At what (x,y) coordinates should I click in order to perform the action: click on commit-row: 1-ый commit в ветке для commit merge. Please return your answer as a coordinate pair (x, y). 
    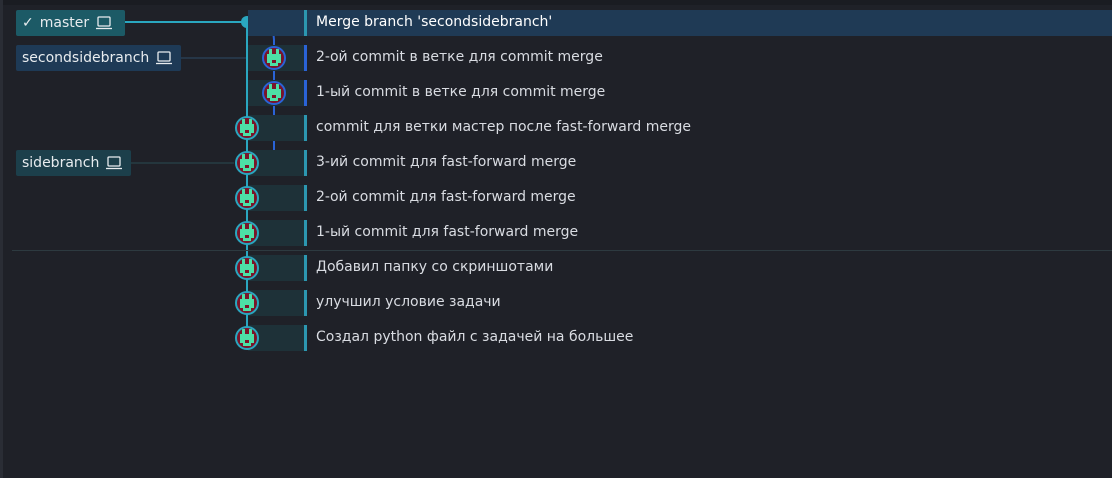
    Looking at the image, I should click on (680, 93).